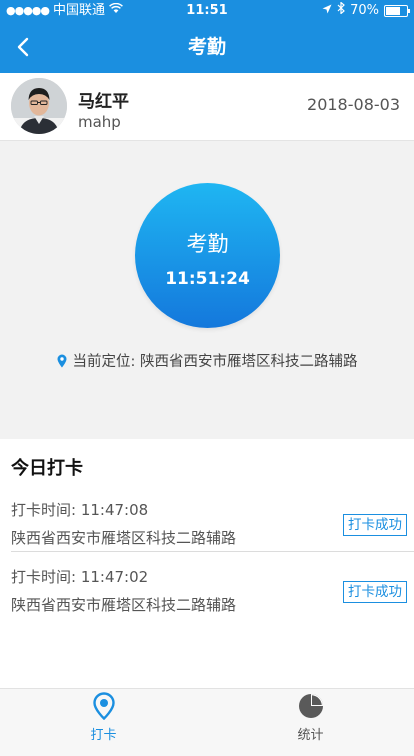 The height and width of the screenshot is (756, 414). I want to click on record-time: 打卡时间: 11:47:08, so click(80, 510).